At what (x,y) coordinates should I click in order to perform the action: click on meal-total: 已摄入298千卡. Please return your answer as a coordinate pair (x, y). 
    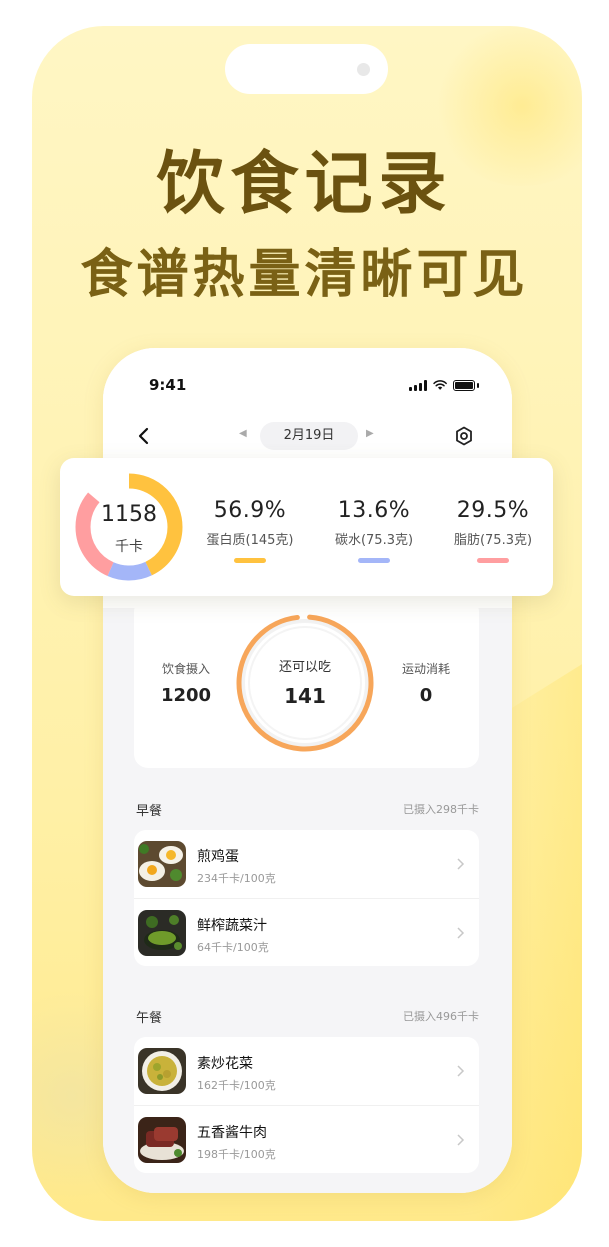
    Looking at the image, I should click on (441, 809).